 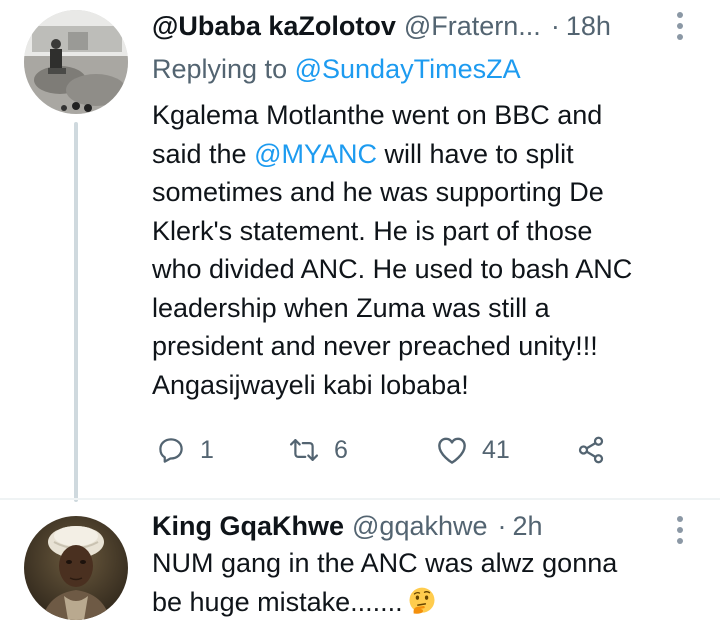 I want to click on text-line: president and never preached unity!!!, so click(x=375, y=346).